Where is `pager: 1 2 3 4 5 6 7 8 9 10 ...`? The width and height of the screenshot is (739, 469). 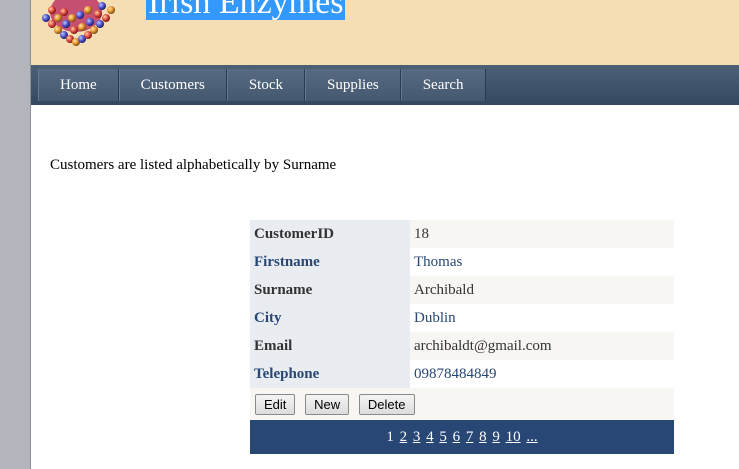 pager: 1 2 3 4 5 6 7 8 9 10 ... is located at coordinates (462, 437).